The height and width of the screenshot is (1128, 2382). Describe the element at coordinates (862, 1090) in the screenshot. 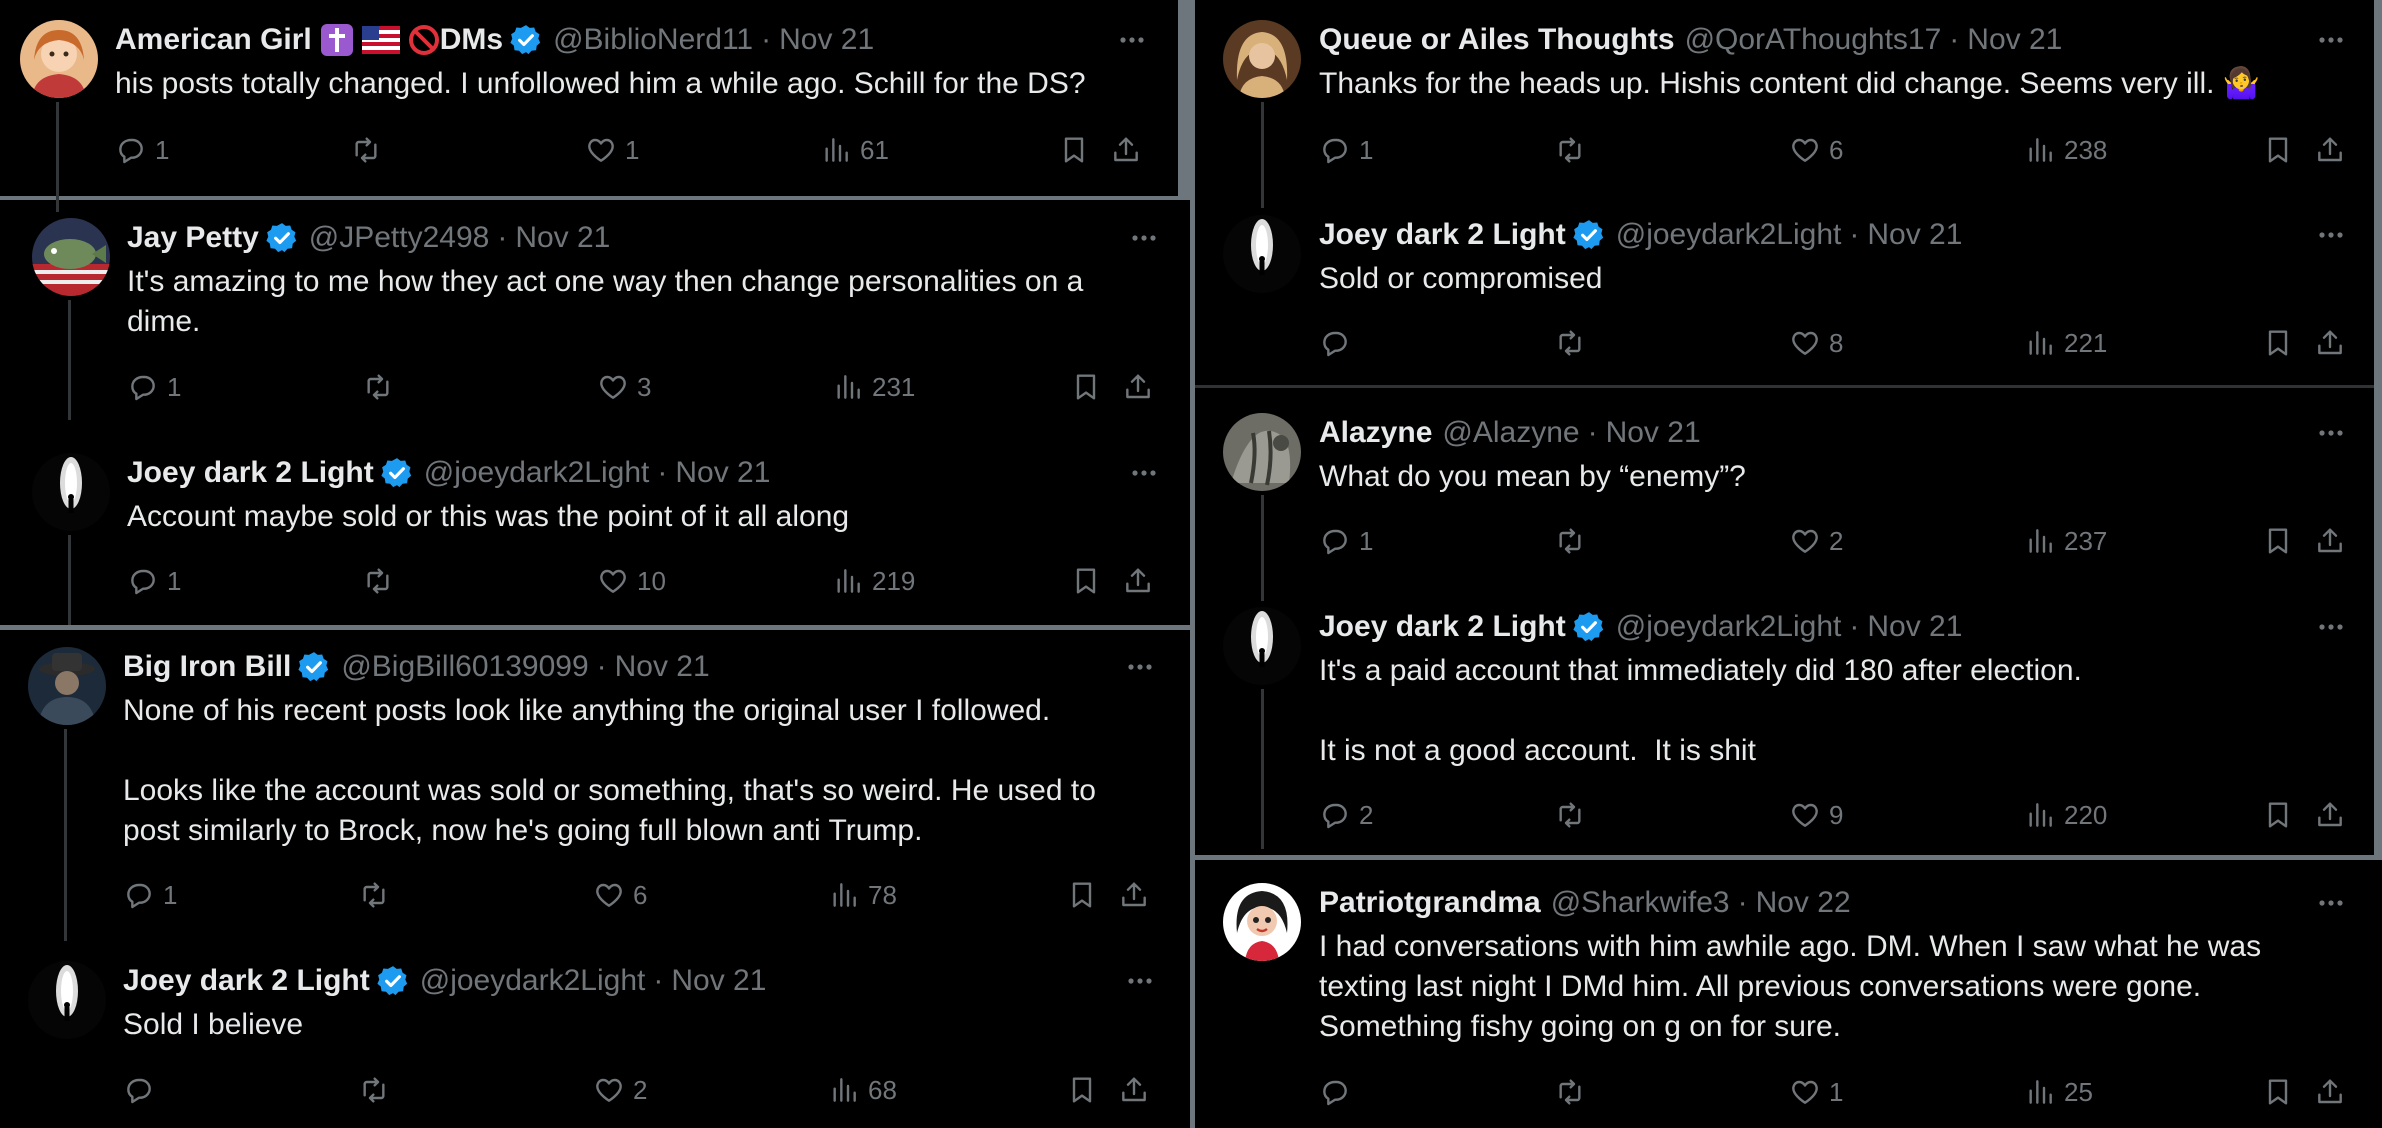

I see `views-button: 68` at that location.